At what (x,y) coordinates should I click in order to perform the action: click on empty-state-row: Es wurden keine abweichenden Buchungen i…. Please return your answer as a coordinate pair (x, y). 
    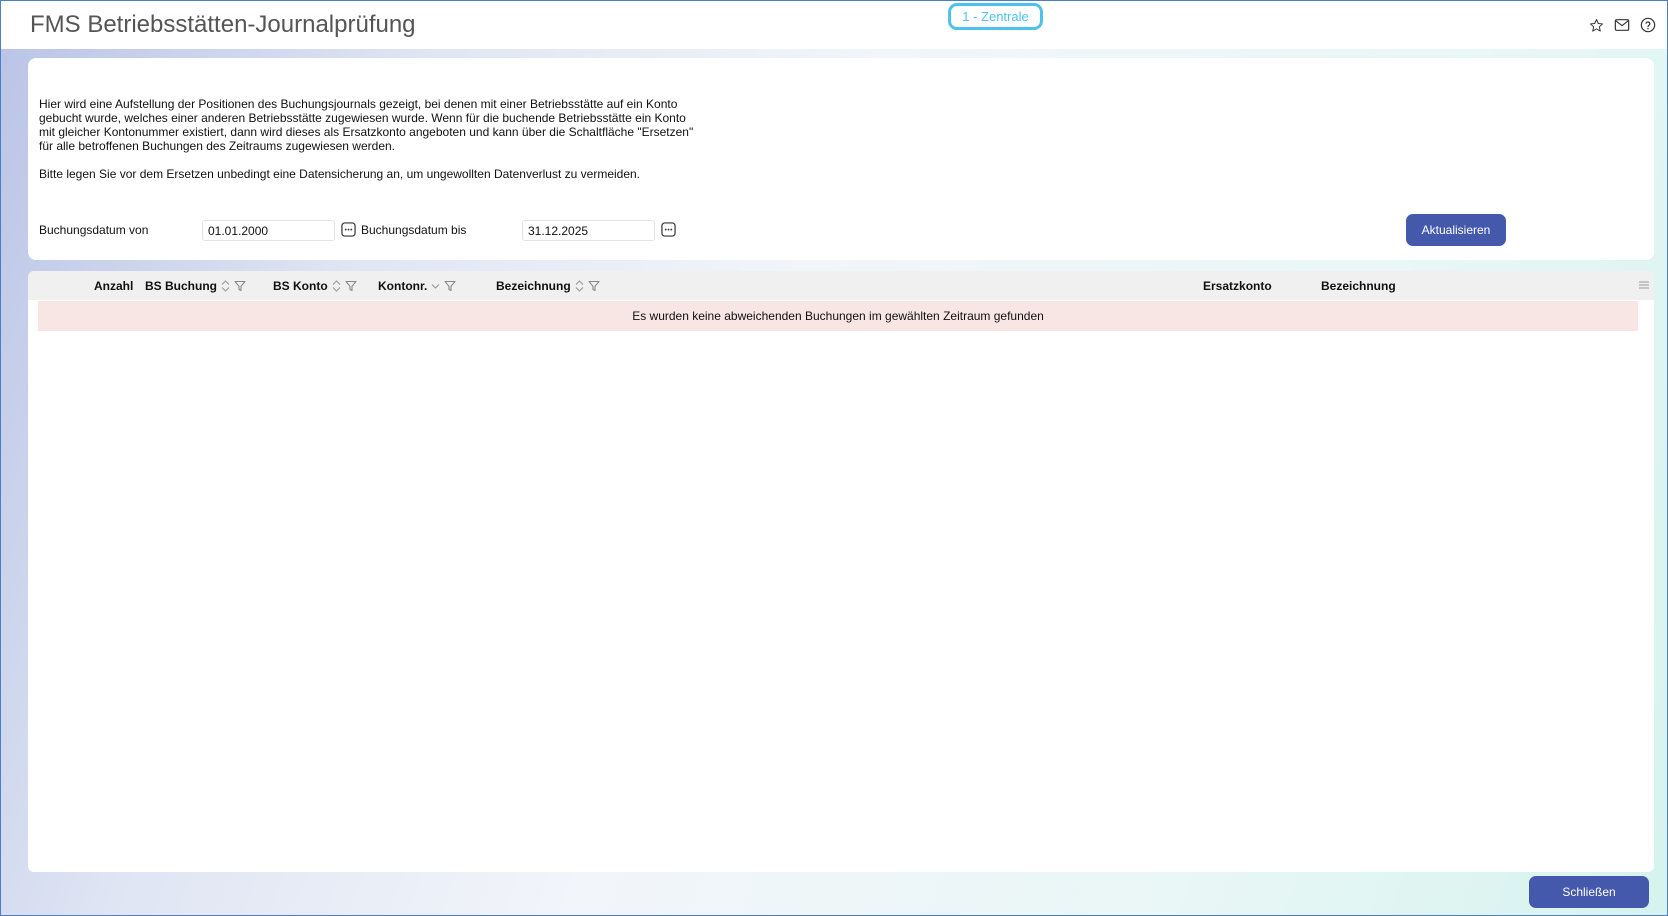
    Looking at the image, I should click on (838, 316).